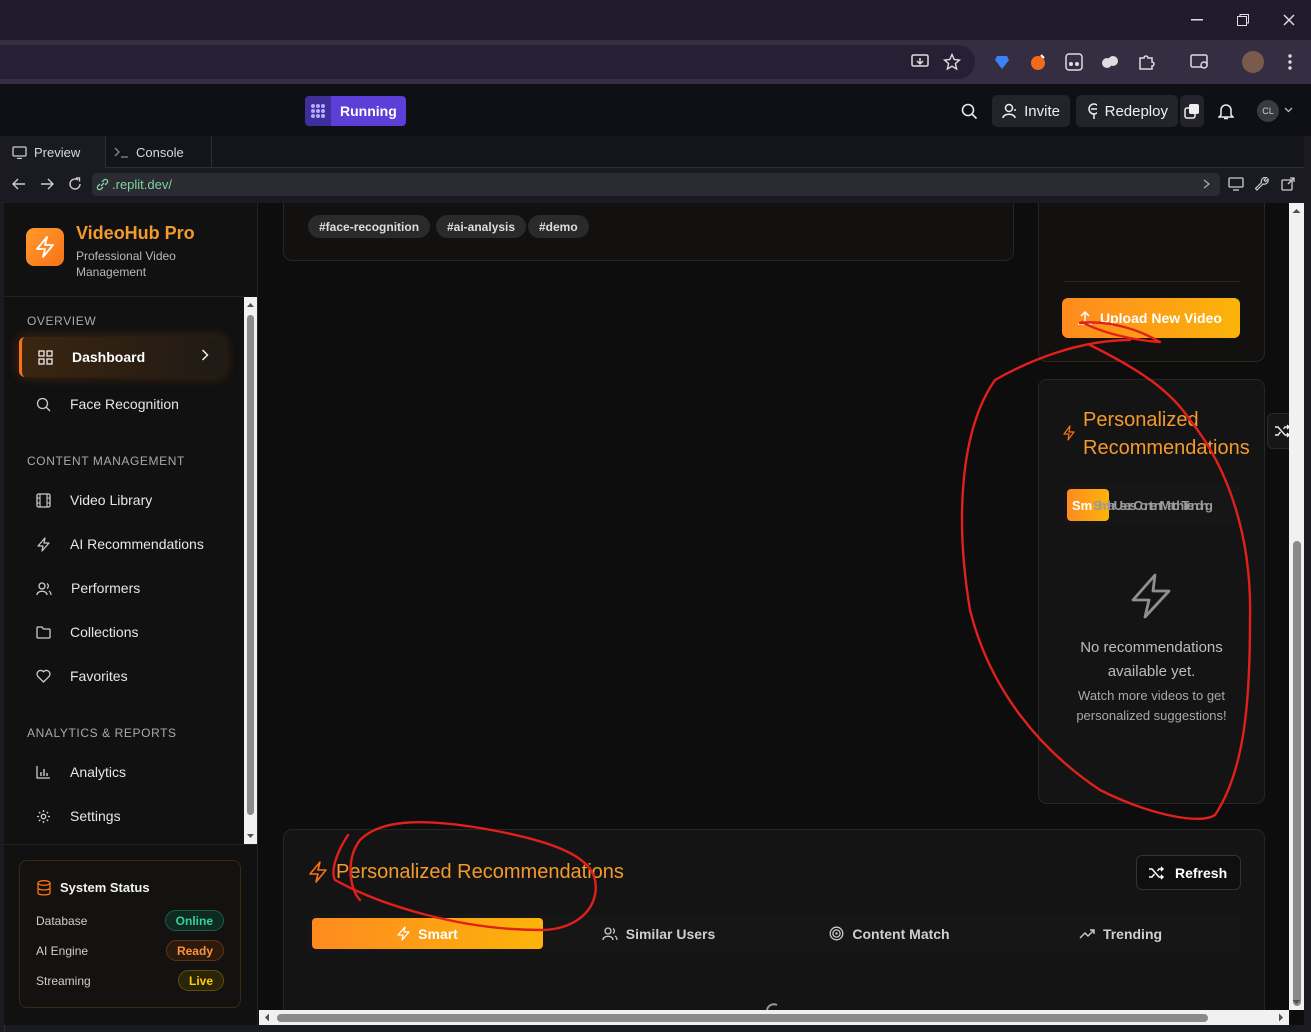  I want to click on profile-avatar, so click(1253, 62).